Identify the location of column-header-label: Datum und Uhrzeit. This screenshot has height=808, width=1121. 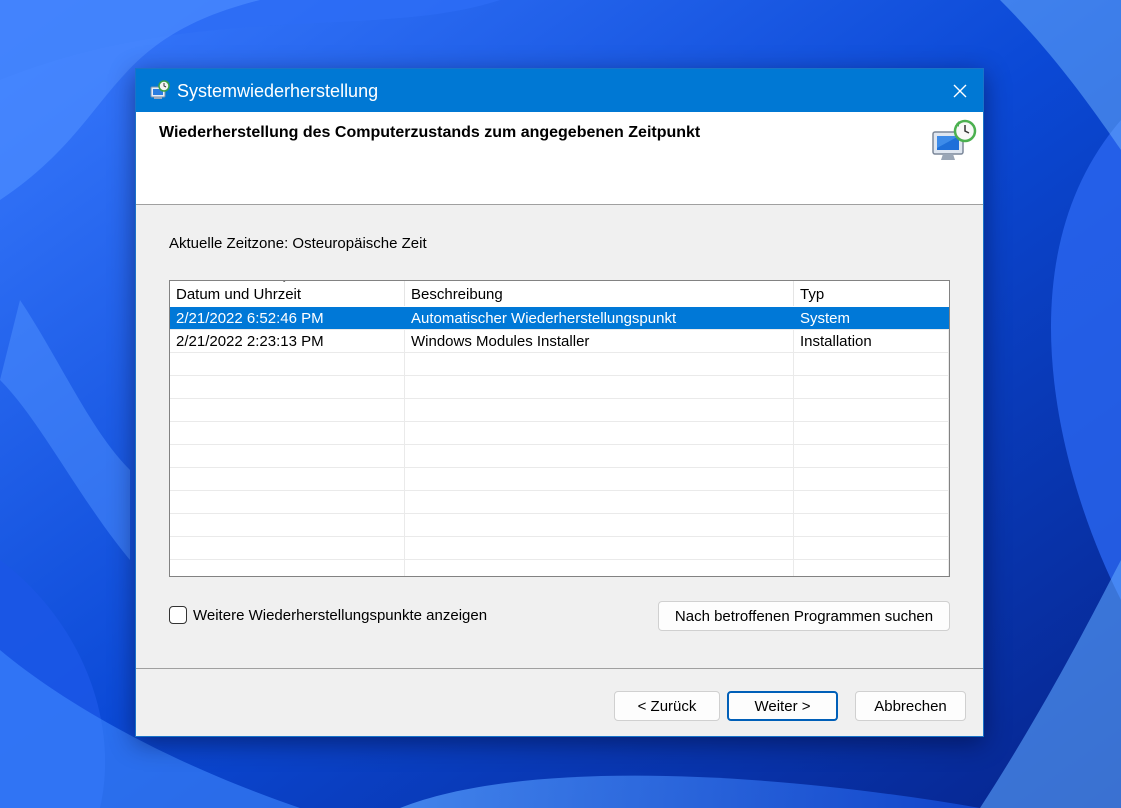
(239, 294).